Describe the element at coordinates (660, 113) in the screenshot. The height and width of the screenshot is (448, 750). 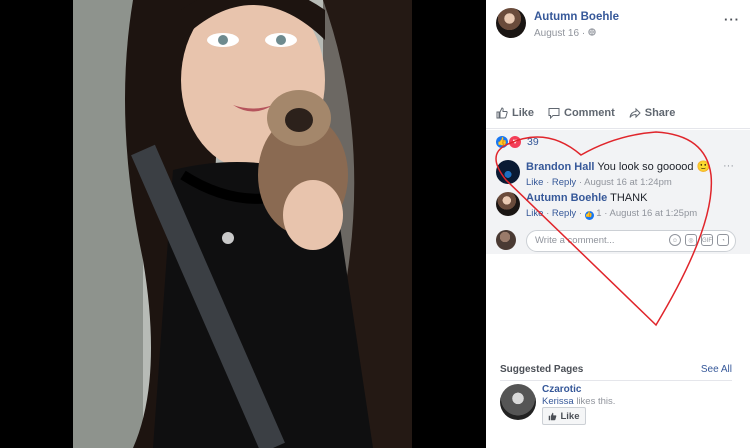
I see `share-label: Share` at that location.